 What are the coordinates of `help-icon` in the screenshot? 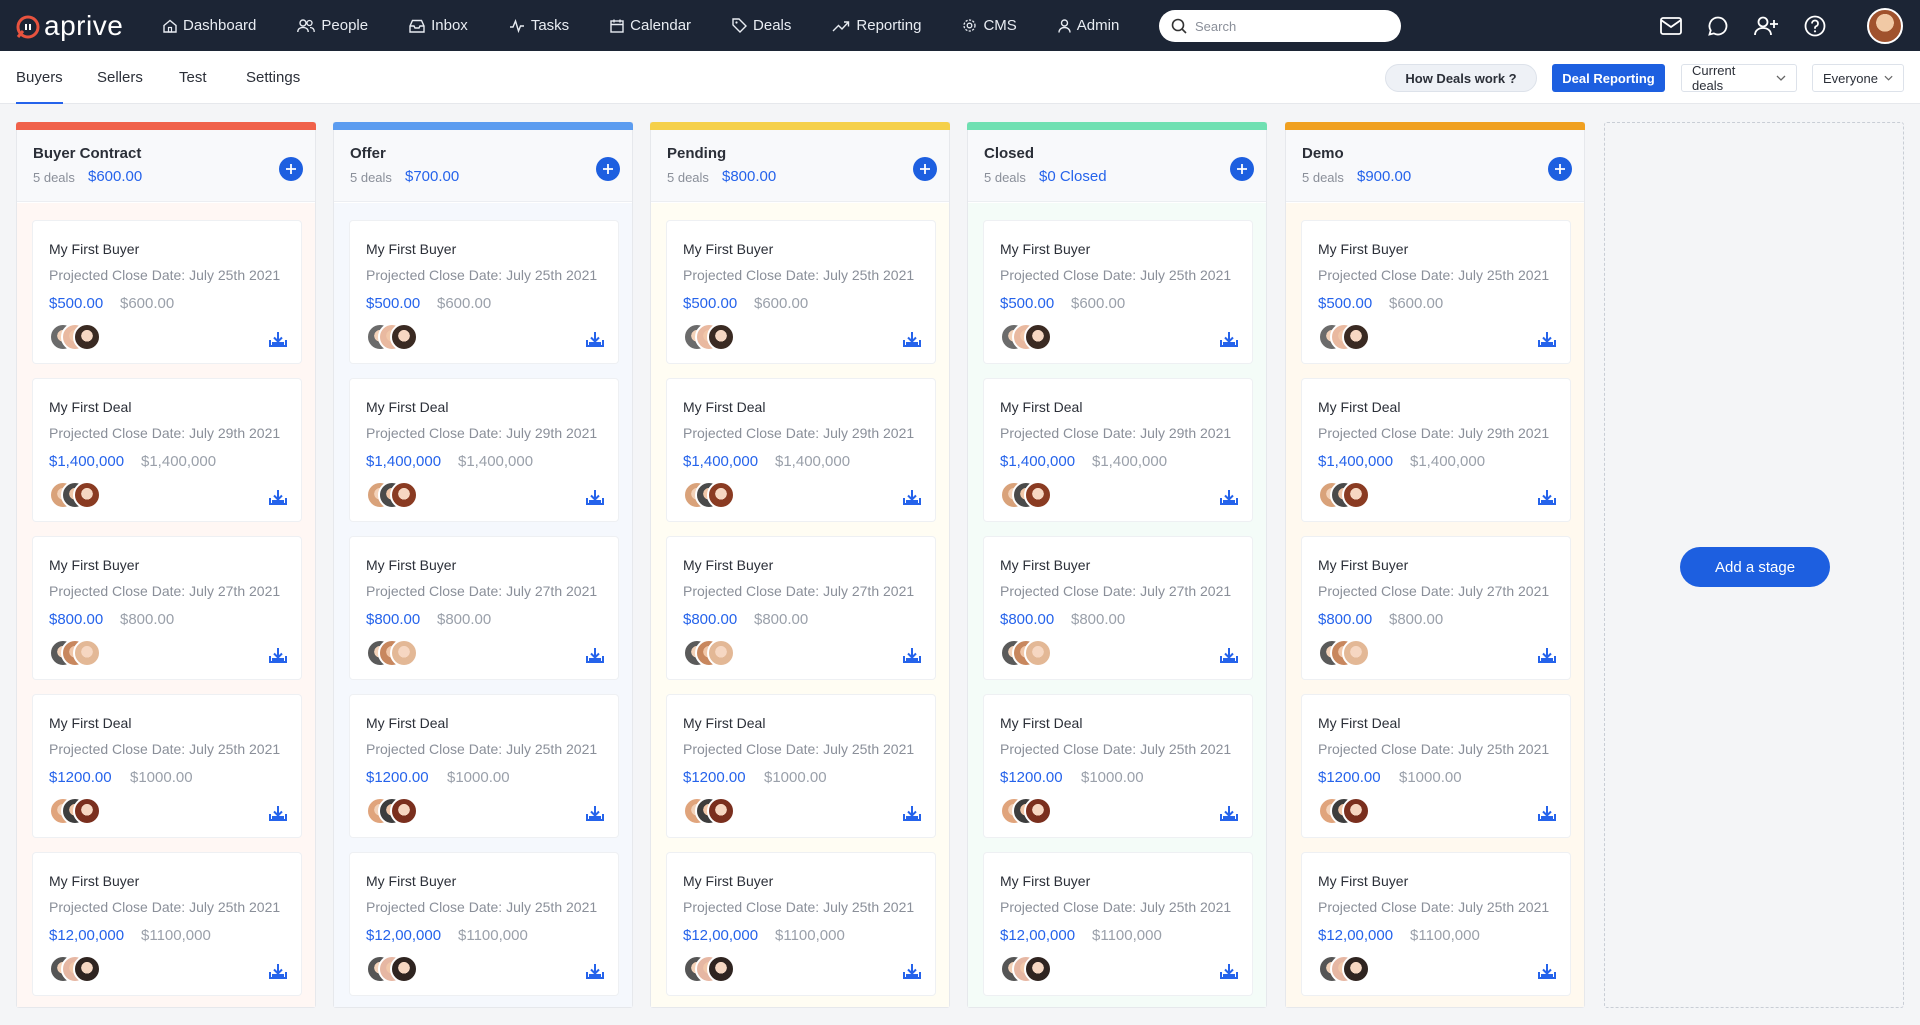 It's located at (1815, 26).